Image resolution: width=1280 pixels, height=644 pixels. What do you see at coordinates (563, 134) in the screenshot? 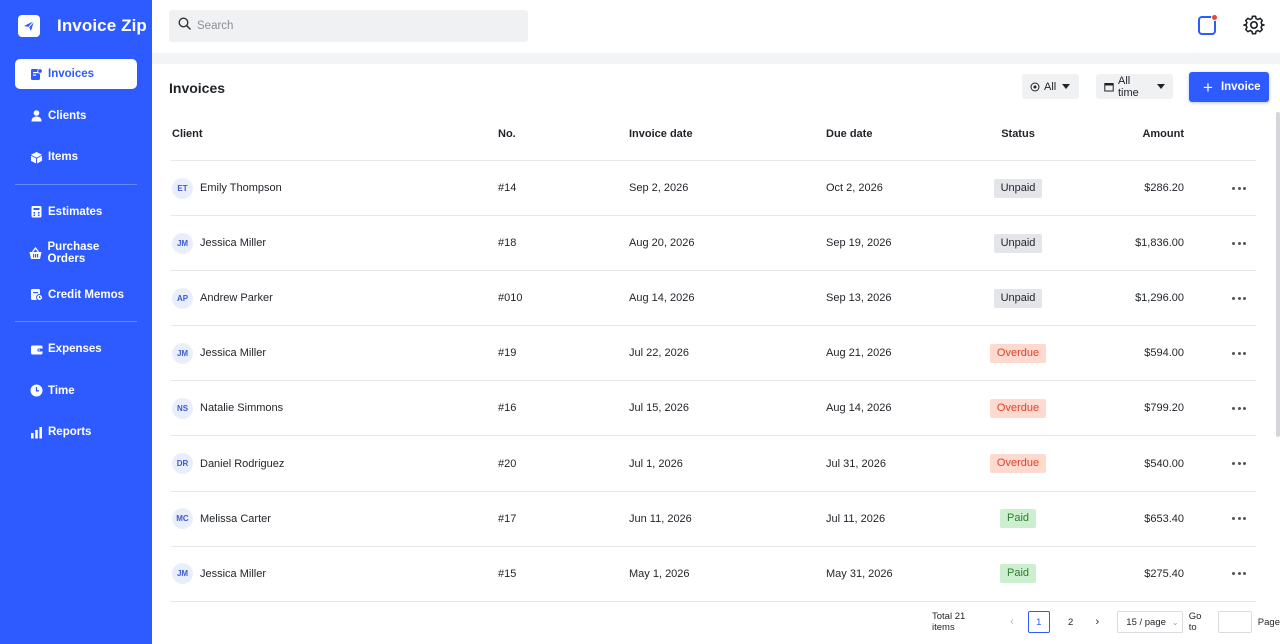
I see `column-header-no: No.` at bounding box center [563, 134].